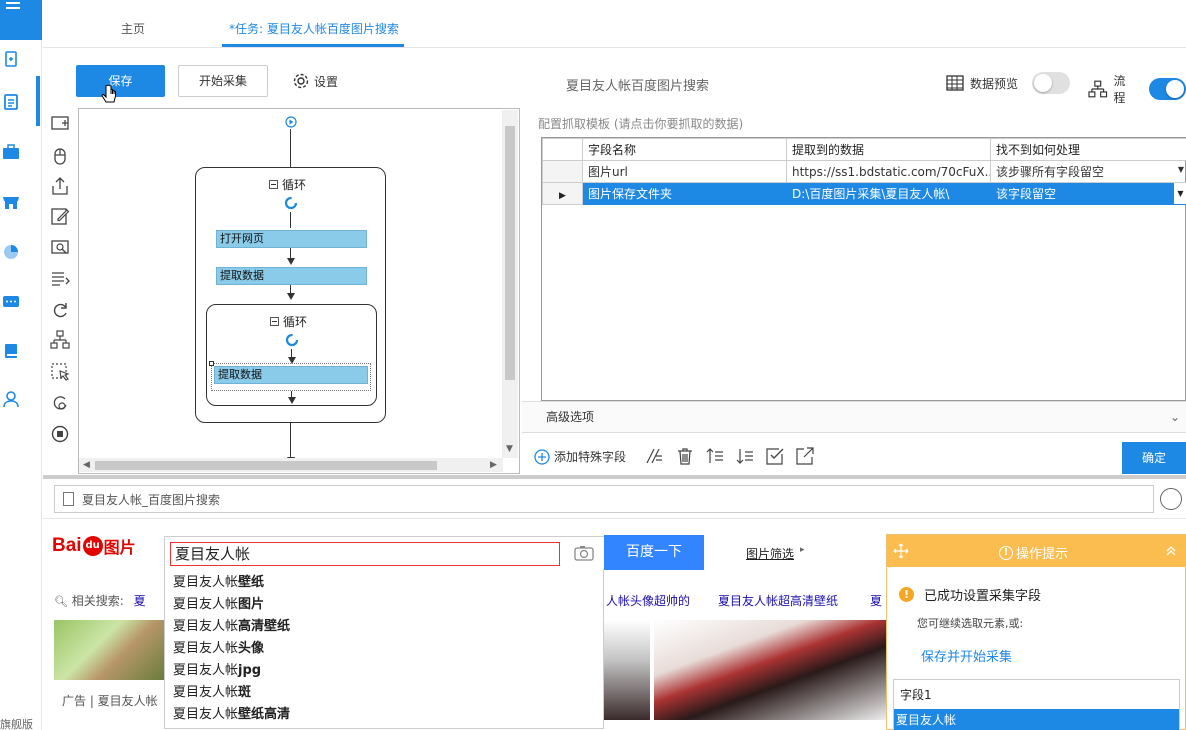  What do you see at coordinates (314, 28) in the screenshot?
I see `tab-task: *任务: 夏目友人帐百度图片搜索` at bounding box center [314, 28].